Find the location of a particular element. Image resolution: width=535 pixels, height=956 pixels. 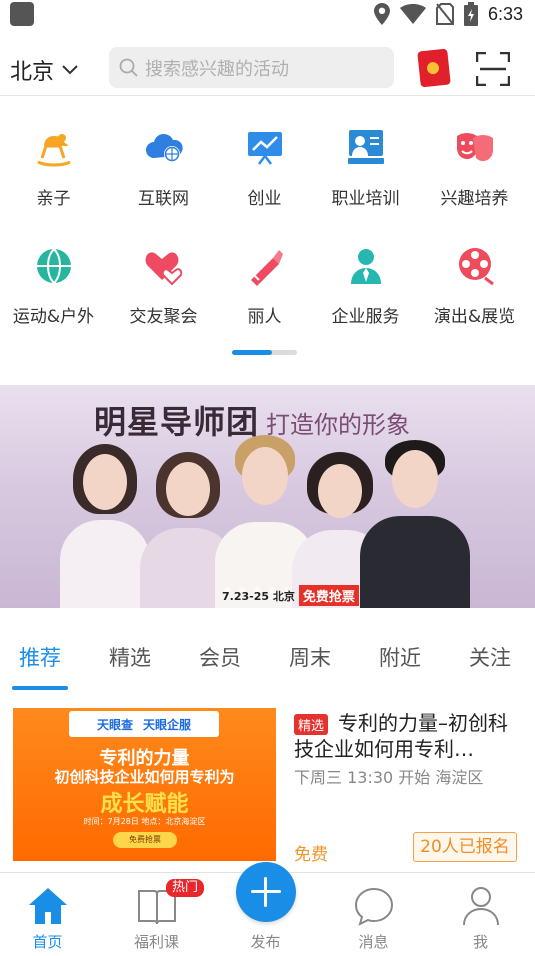

category-enterprise-services: 企业服务 is located at coordinates (365, 276).